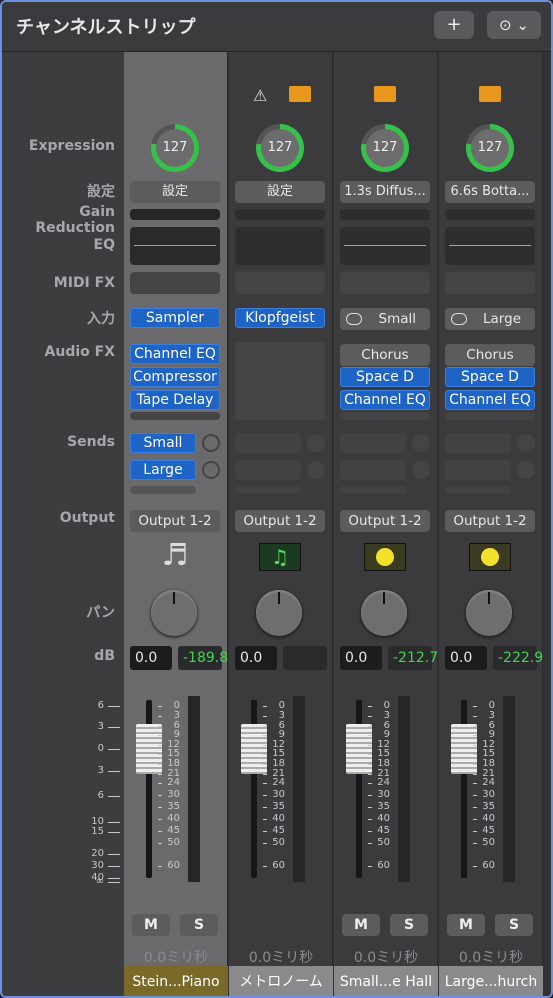  Describe the element at coordinates (175, 318) in the screenshot. I see `input-button: Sampler` at that location.